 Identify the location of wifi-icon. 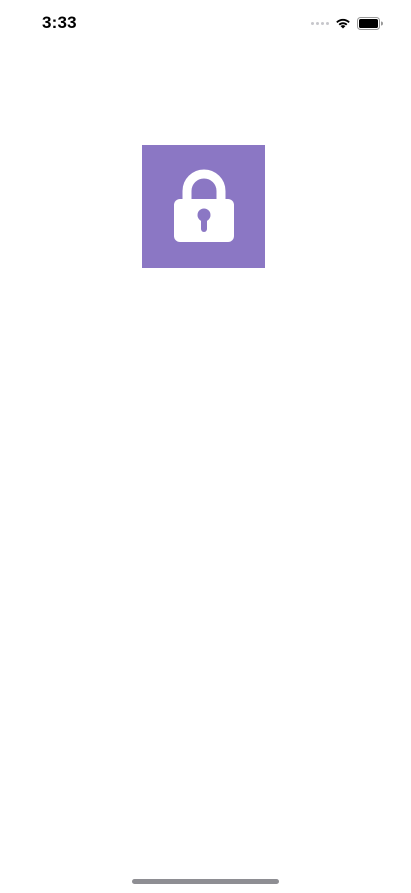
(343, 23).